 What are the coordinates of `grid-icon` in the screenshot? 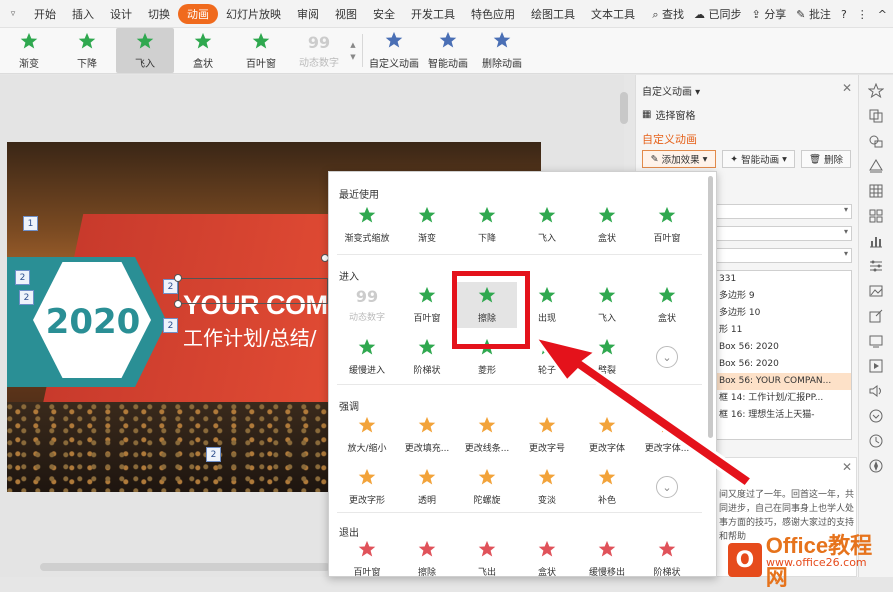 It's located at (876, 216).